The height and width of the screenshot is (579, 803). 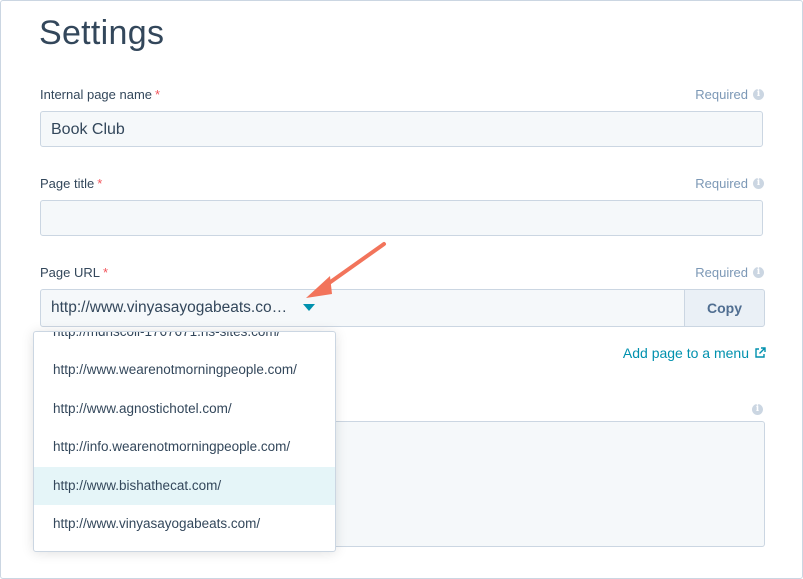 I want to click on internal-name-input: Book Club, so click(x=401, y=129).